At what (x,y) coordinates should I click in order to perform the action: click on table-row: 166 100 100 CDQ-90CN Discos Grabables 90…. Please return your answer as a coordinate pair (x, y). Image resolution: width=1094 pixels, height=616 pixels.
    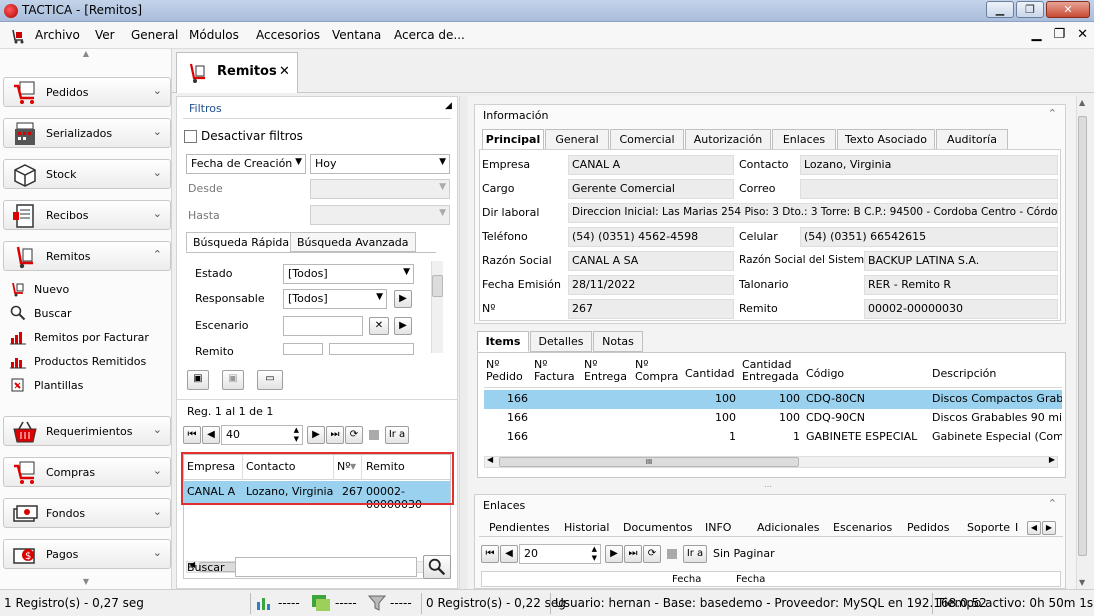
    Looking at the image, I should click on (773, 418).